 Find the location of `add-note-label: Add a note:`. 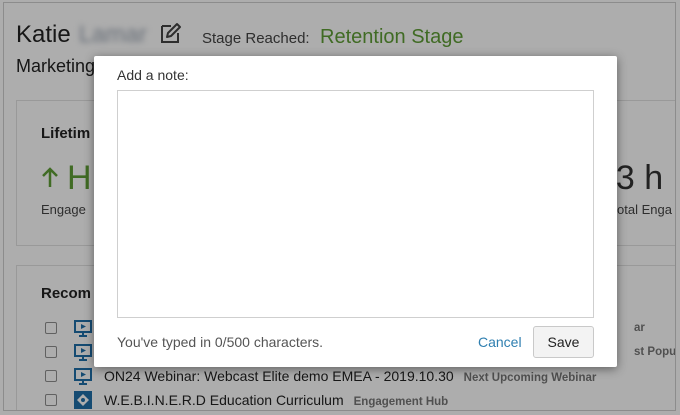

add-note-label: Add a note: is located at coordinates (153, 75).